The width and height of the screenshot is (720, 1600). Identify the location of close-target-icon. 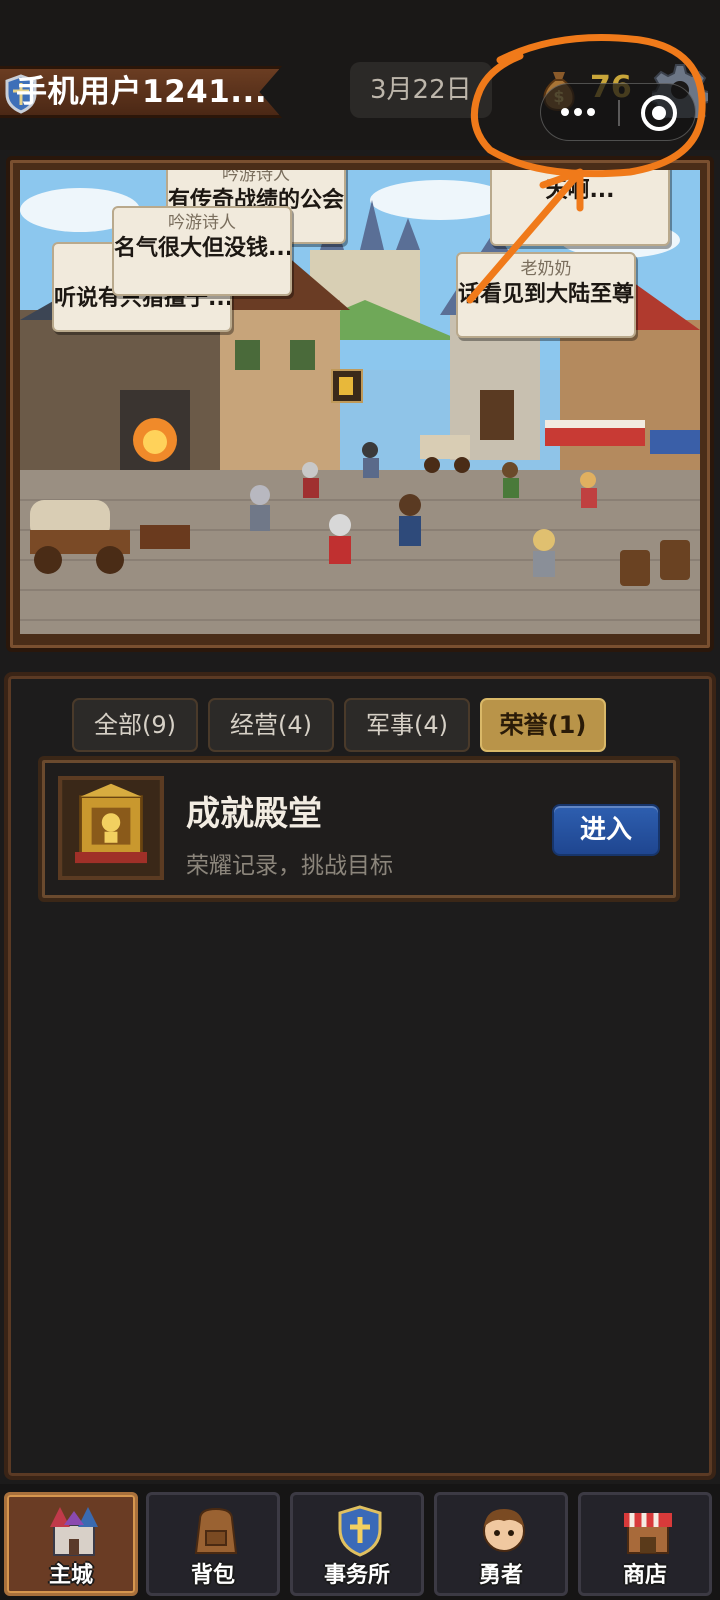
(659, 113).